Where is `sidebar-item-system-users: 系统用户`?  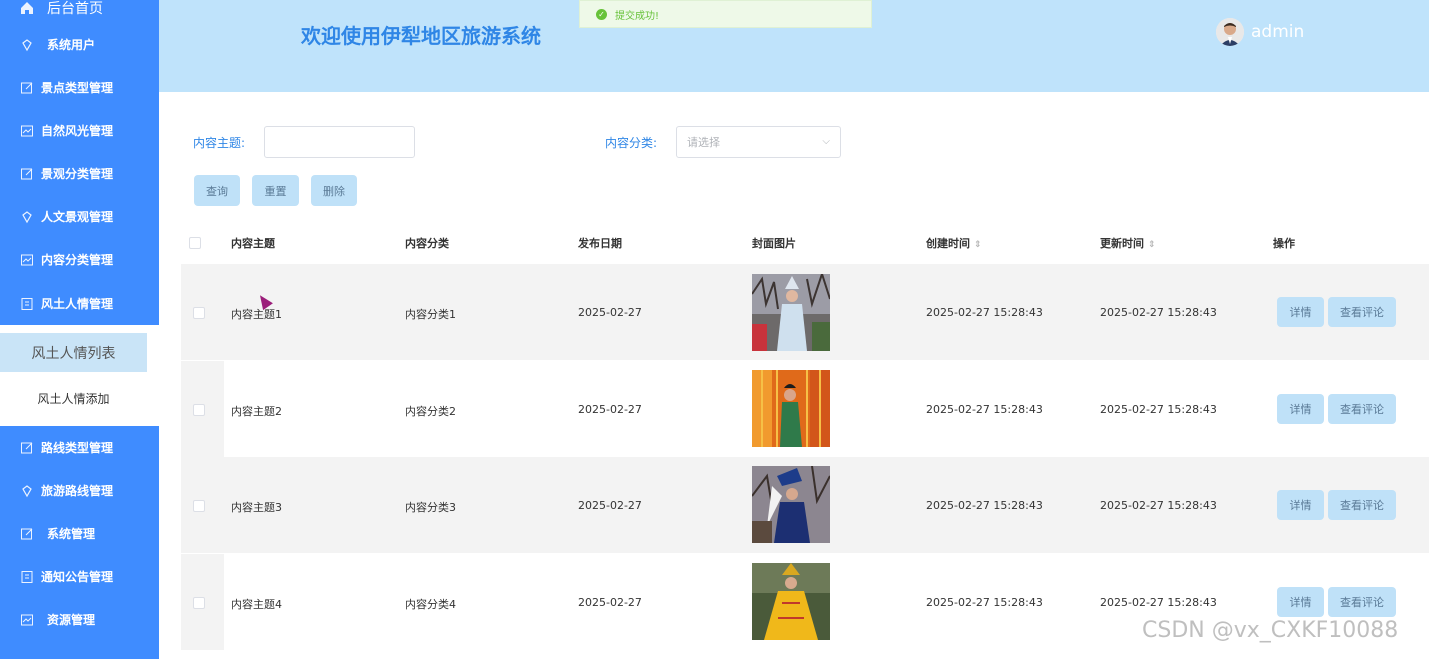 sidebar-item-system-users: 系统用户 is located at coordinates (79, 44).